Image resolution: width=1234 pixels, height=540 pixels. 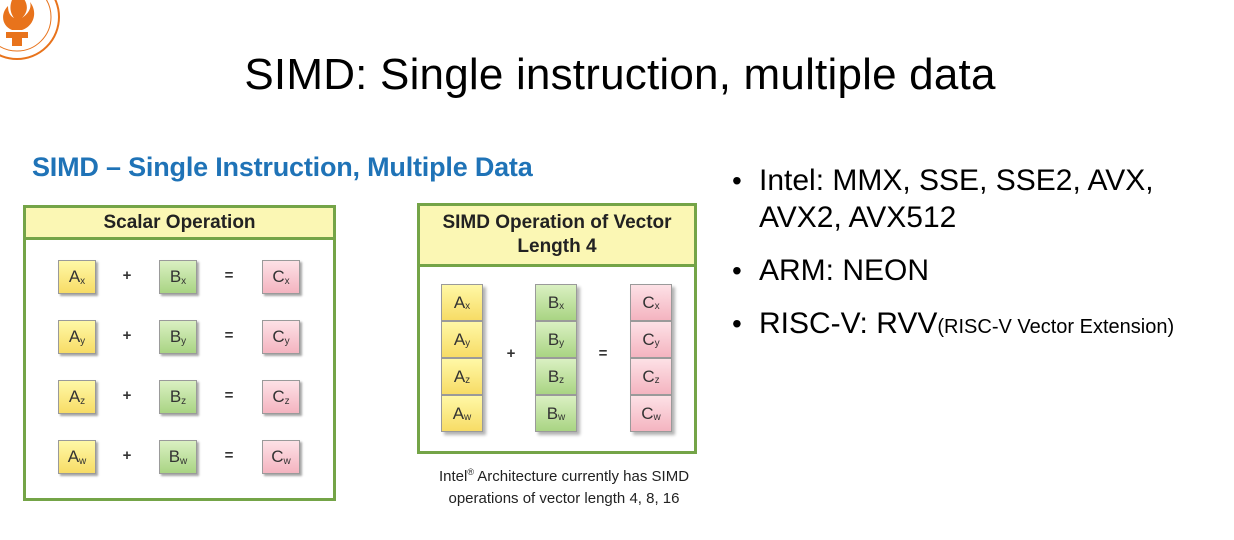 What do you see at coordinates (562, 306) in the screenshot?
I see `vector-b-cell-subscript: x` at bounding box center [562, 306].